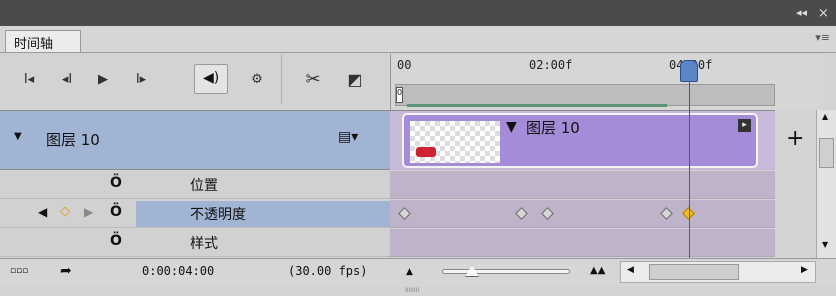 Image resolution: width=836 pixels, height=296 pixels. Describe the element at coordinates (826, 184) in the screenshot. I see `vertical-scrollbar: ▲ ▼` at that location.